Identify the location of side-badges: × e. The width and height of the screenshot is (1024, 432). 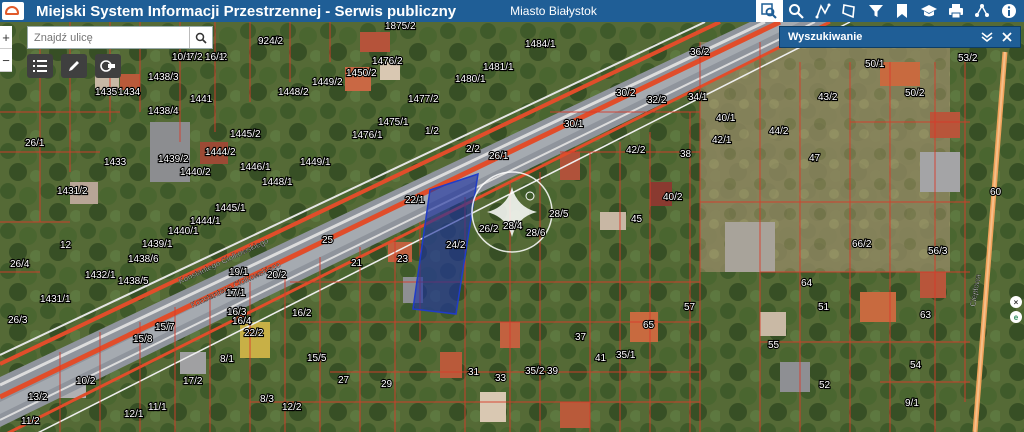
(1016, 311).